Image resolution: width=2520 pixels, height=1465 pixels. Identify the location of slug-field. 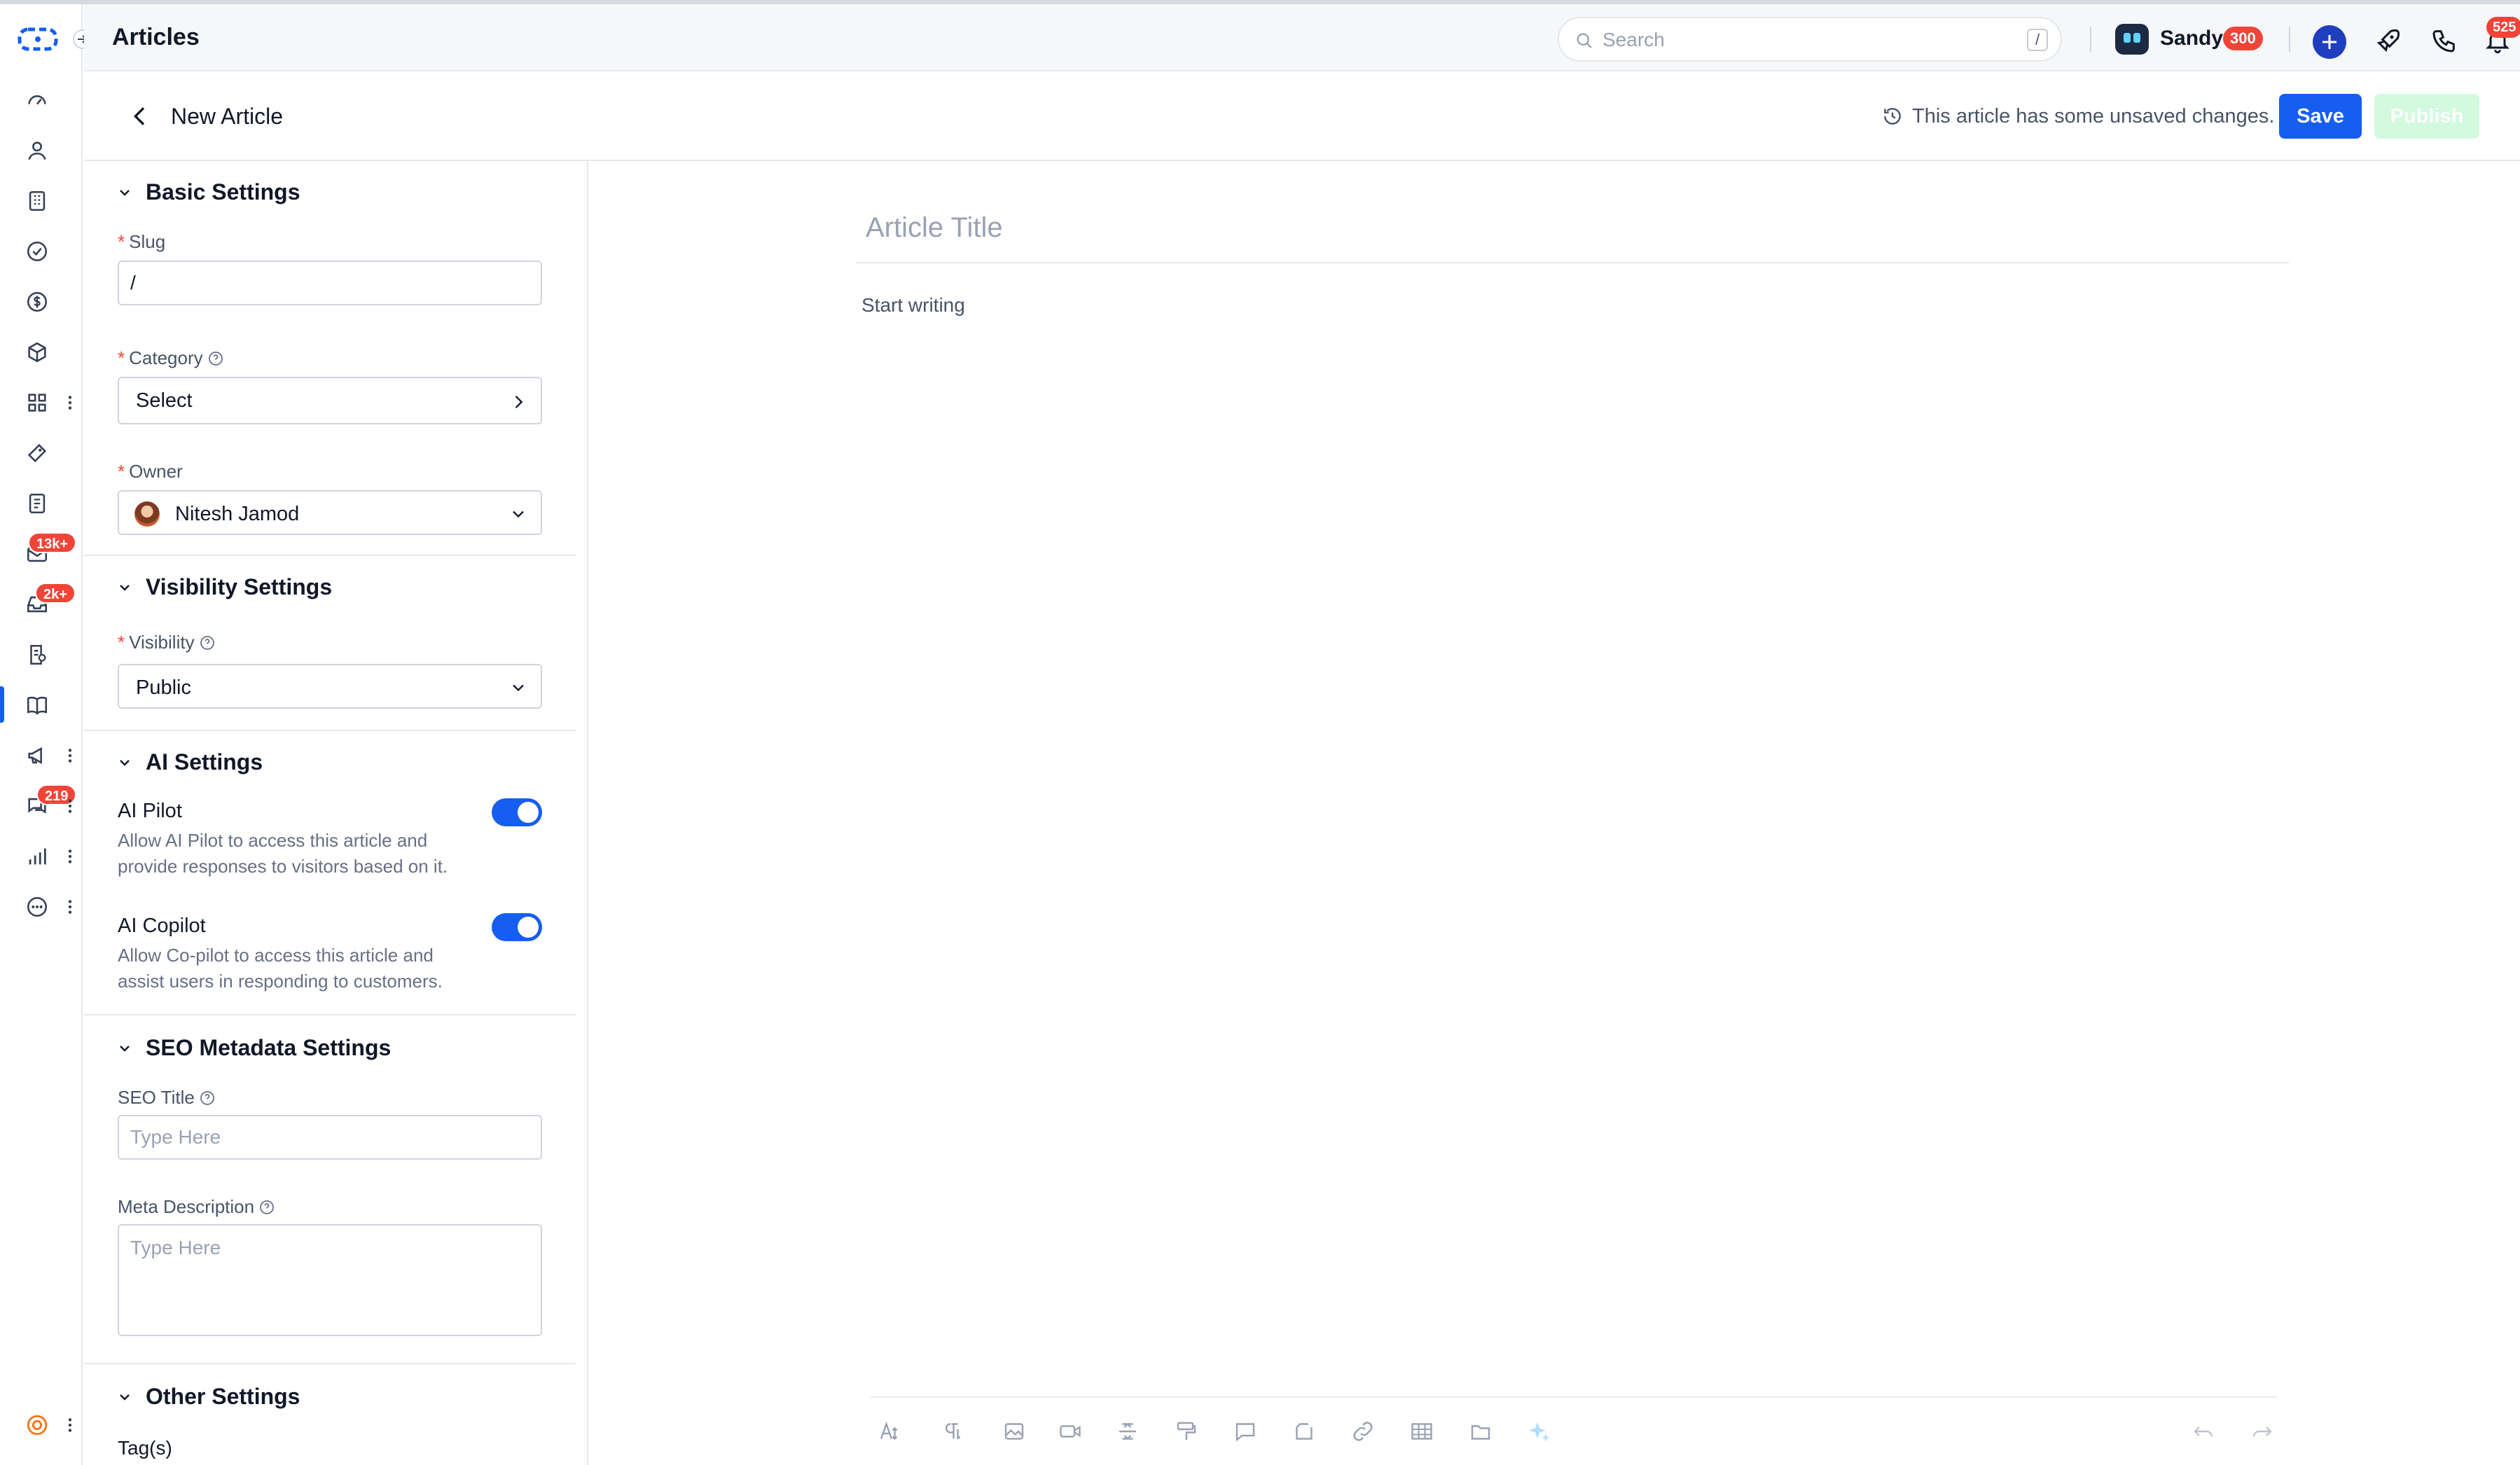
(330, 283).